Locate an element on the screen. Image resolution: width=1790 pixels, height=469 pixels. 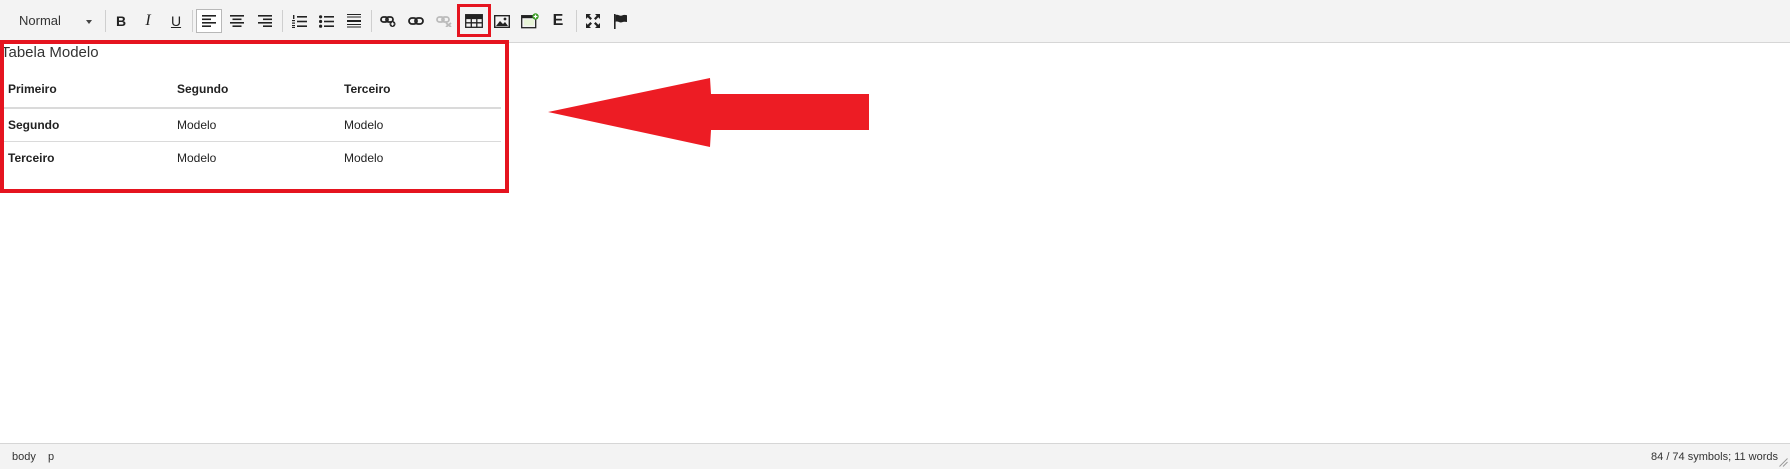
insert-link-icon is located at coordinates (388, 21).